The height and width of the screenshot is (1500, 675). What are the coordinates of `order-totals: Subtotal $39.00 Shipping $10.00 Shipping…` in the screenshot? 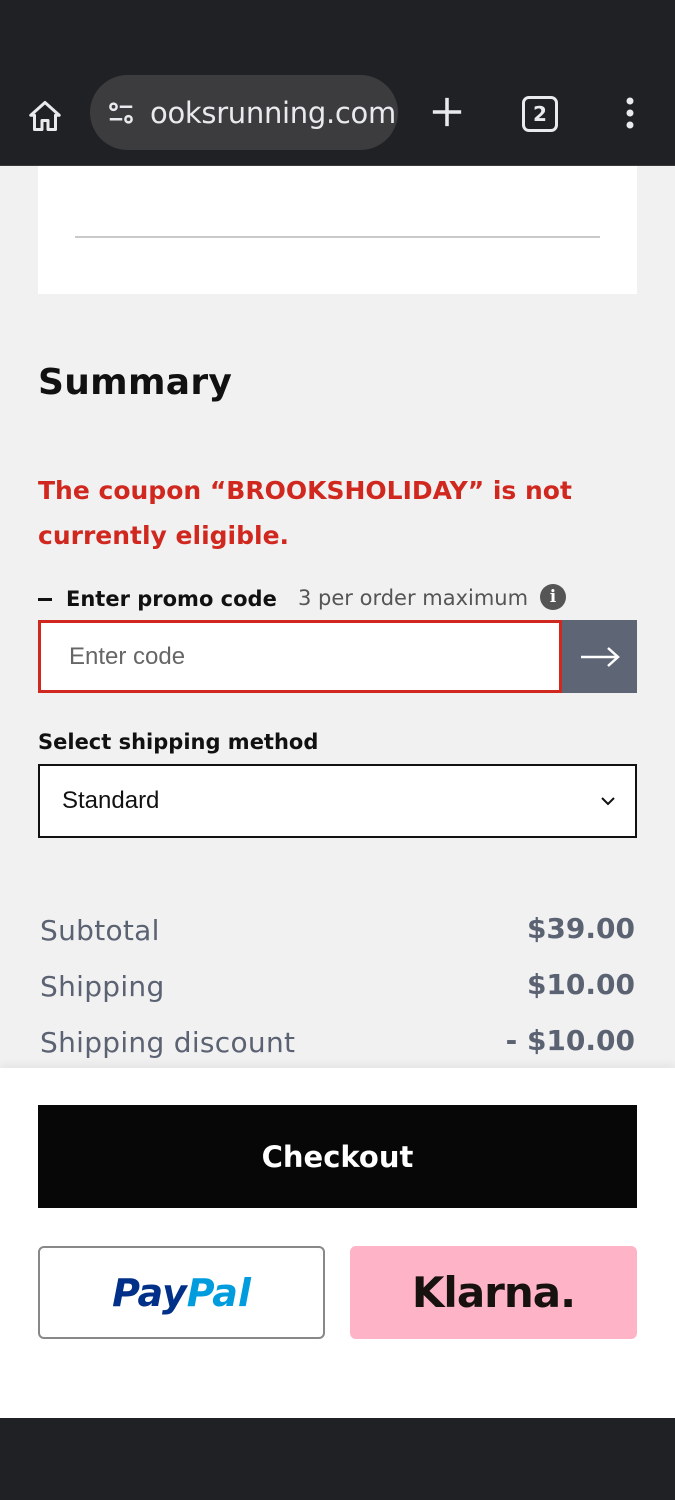 It's located at (337, 990).